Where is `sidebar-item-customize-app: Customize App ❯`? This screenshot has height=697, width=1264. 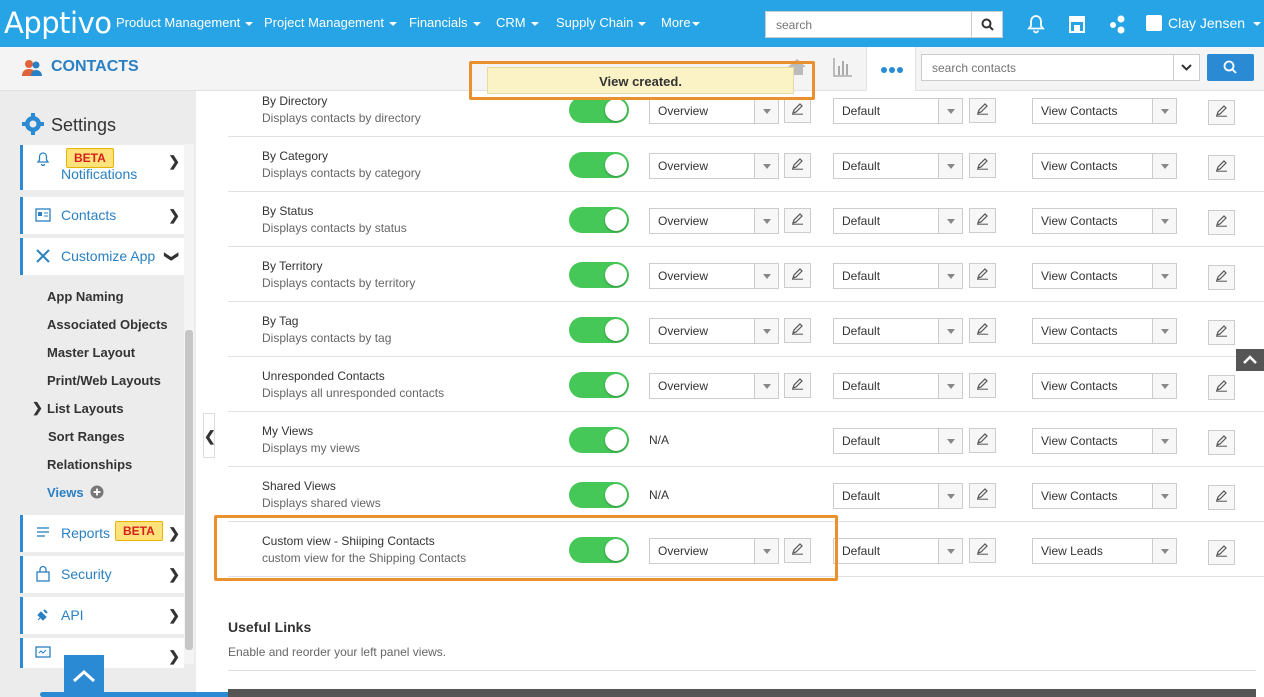 sidebar-item-customize-app: Customize App ❯ is located at coordinates (102, 256).